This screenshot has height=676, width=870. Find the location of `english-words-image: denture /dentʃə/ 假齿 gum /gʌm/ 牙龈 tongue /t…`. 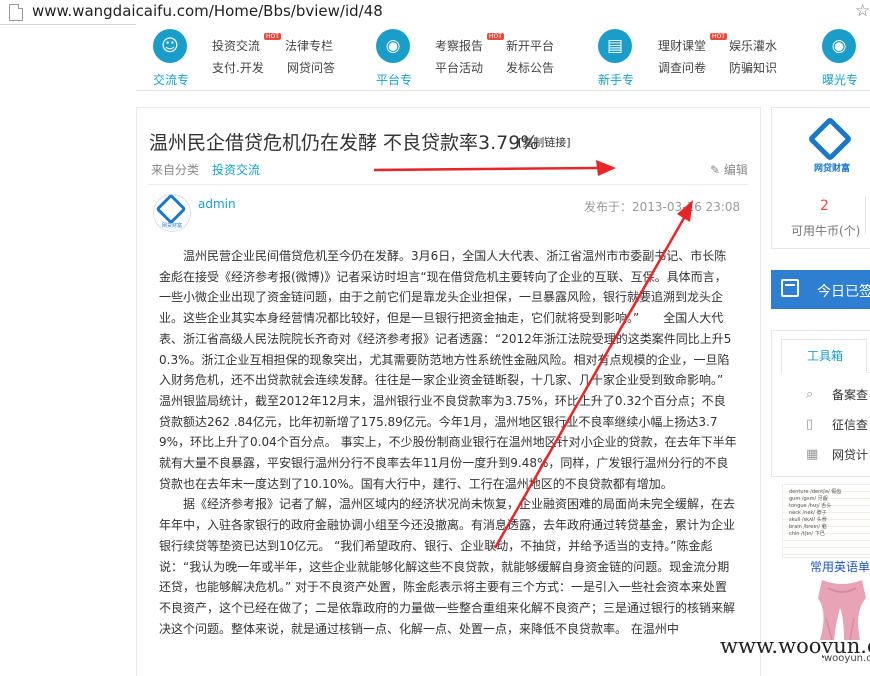

english-words-image: denture /dentʃə/ 假齿 gum /gʌm/ 牙龈 tongue /t… is located at coordinates (826, 521).